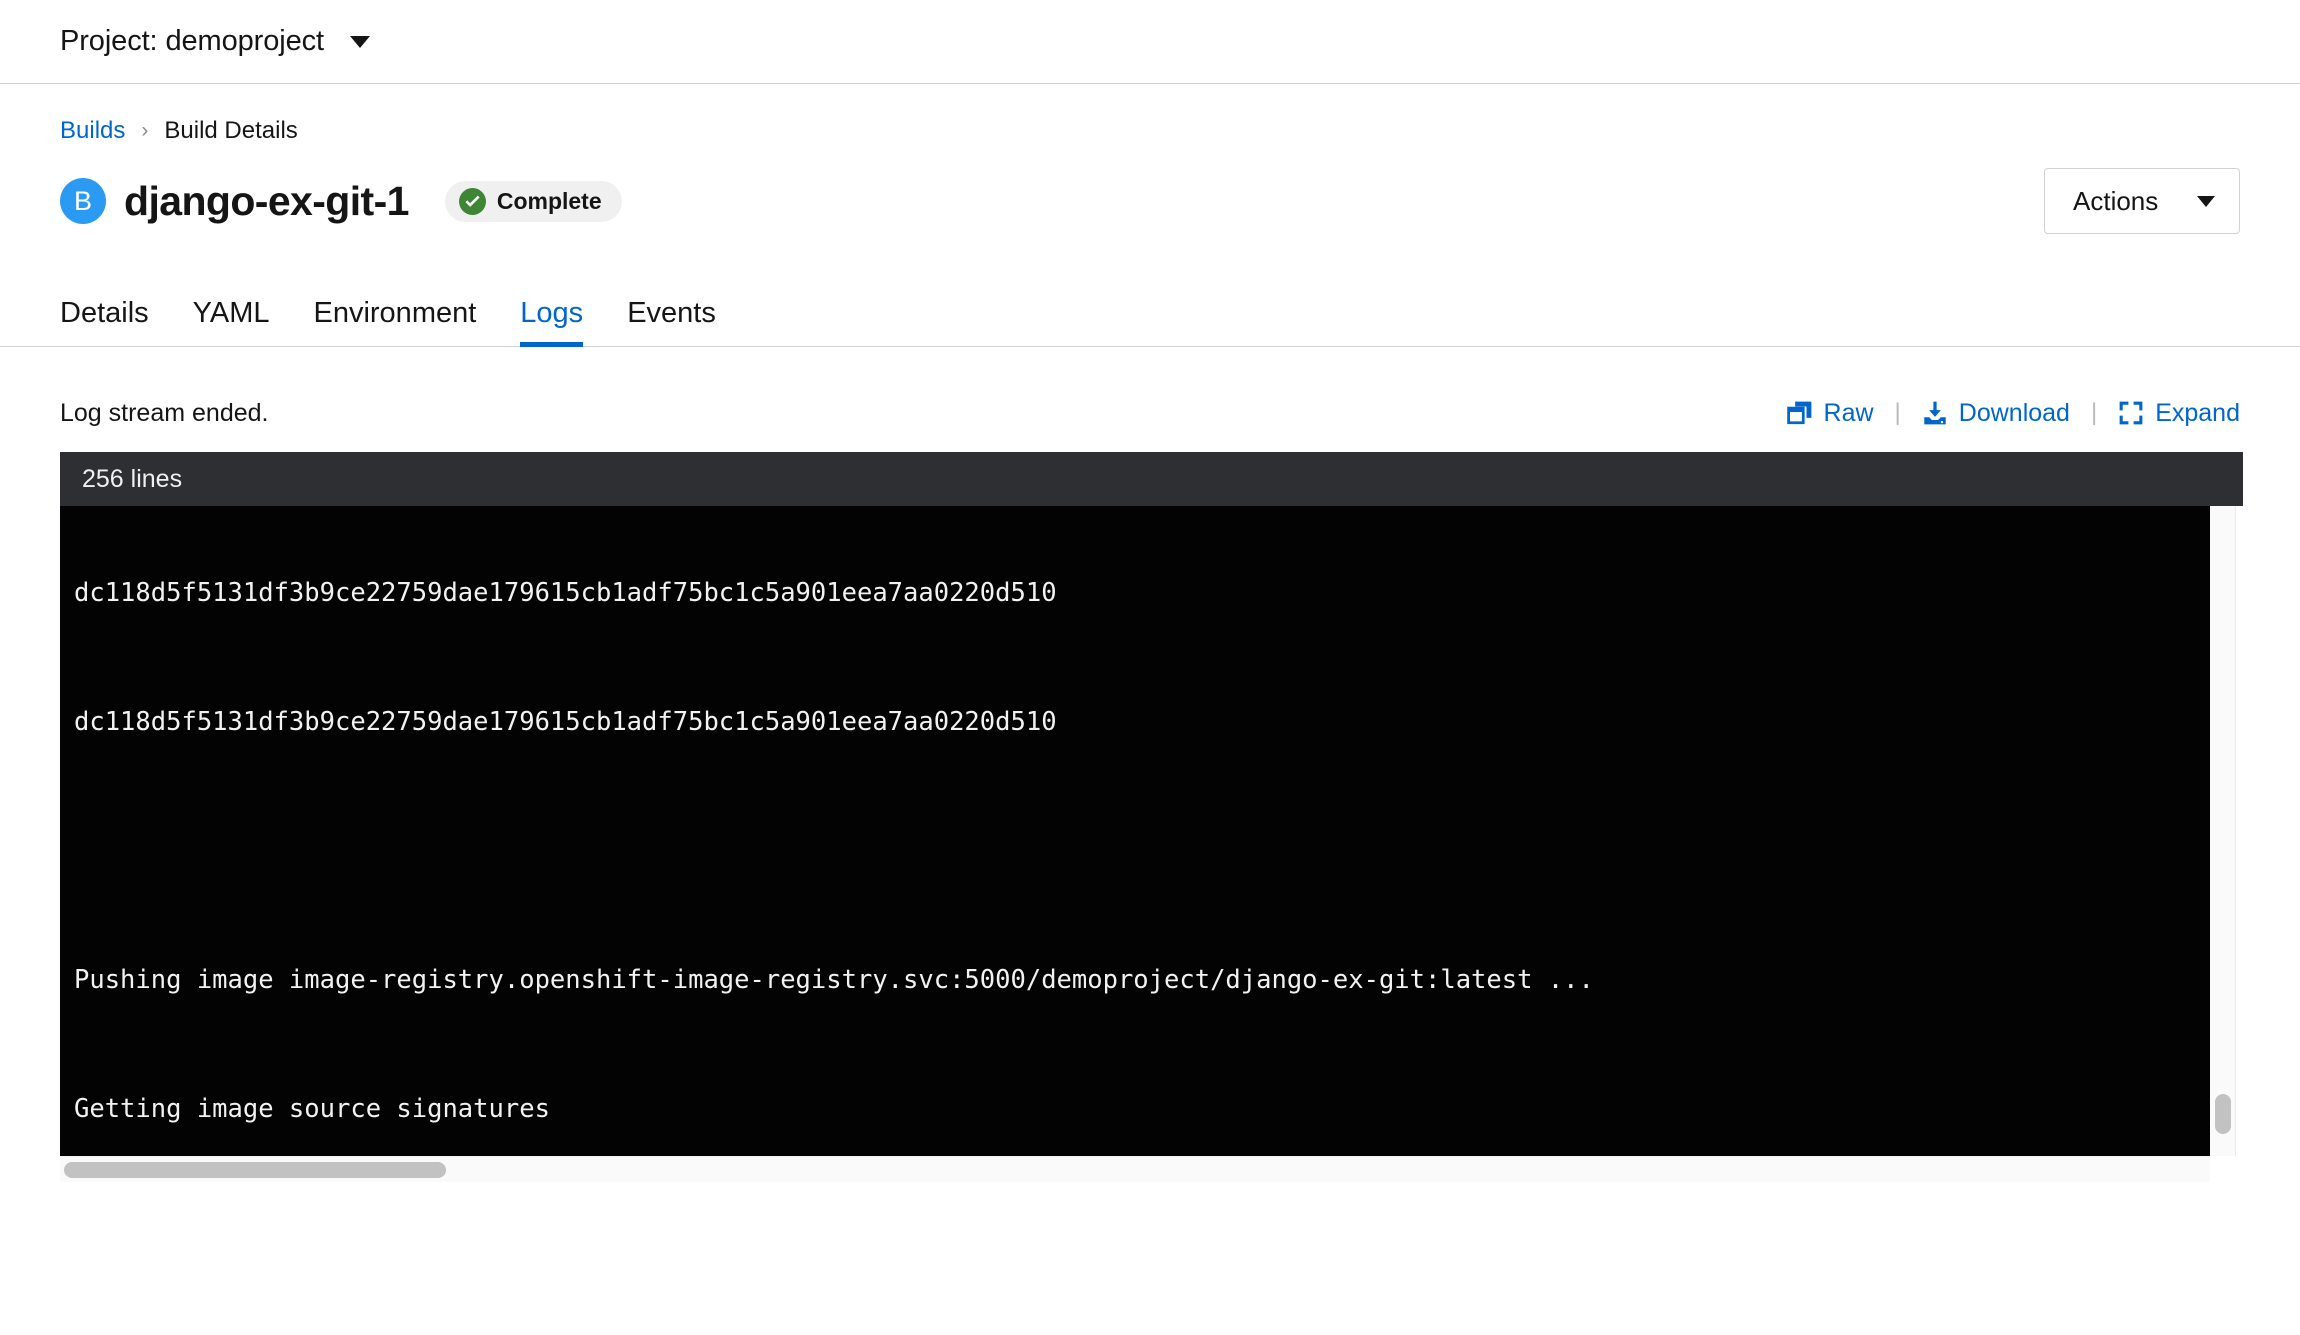  What do you see at coordinates (2197, 412) in the screenshot?
I see `expand-link-label: Expand` at bounding box center [2197, 412].